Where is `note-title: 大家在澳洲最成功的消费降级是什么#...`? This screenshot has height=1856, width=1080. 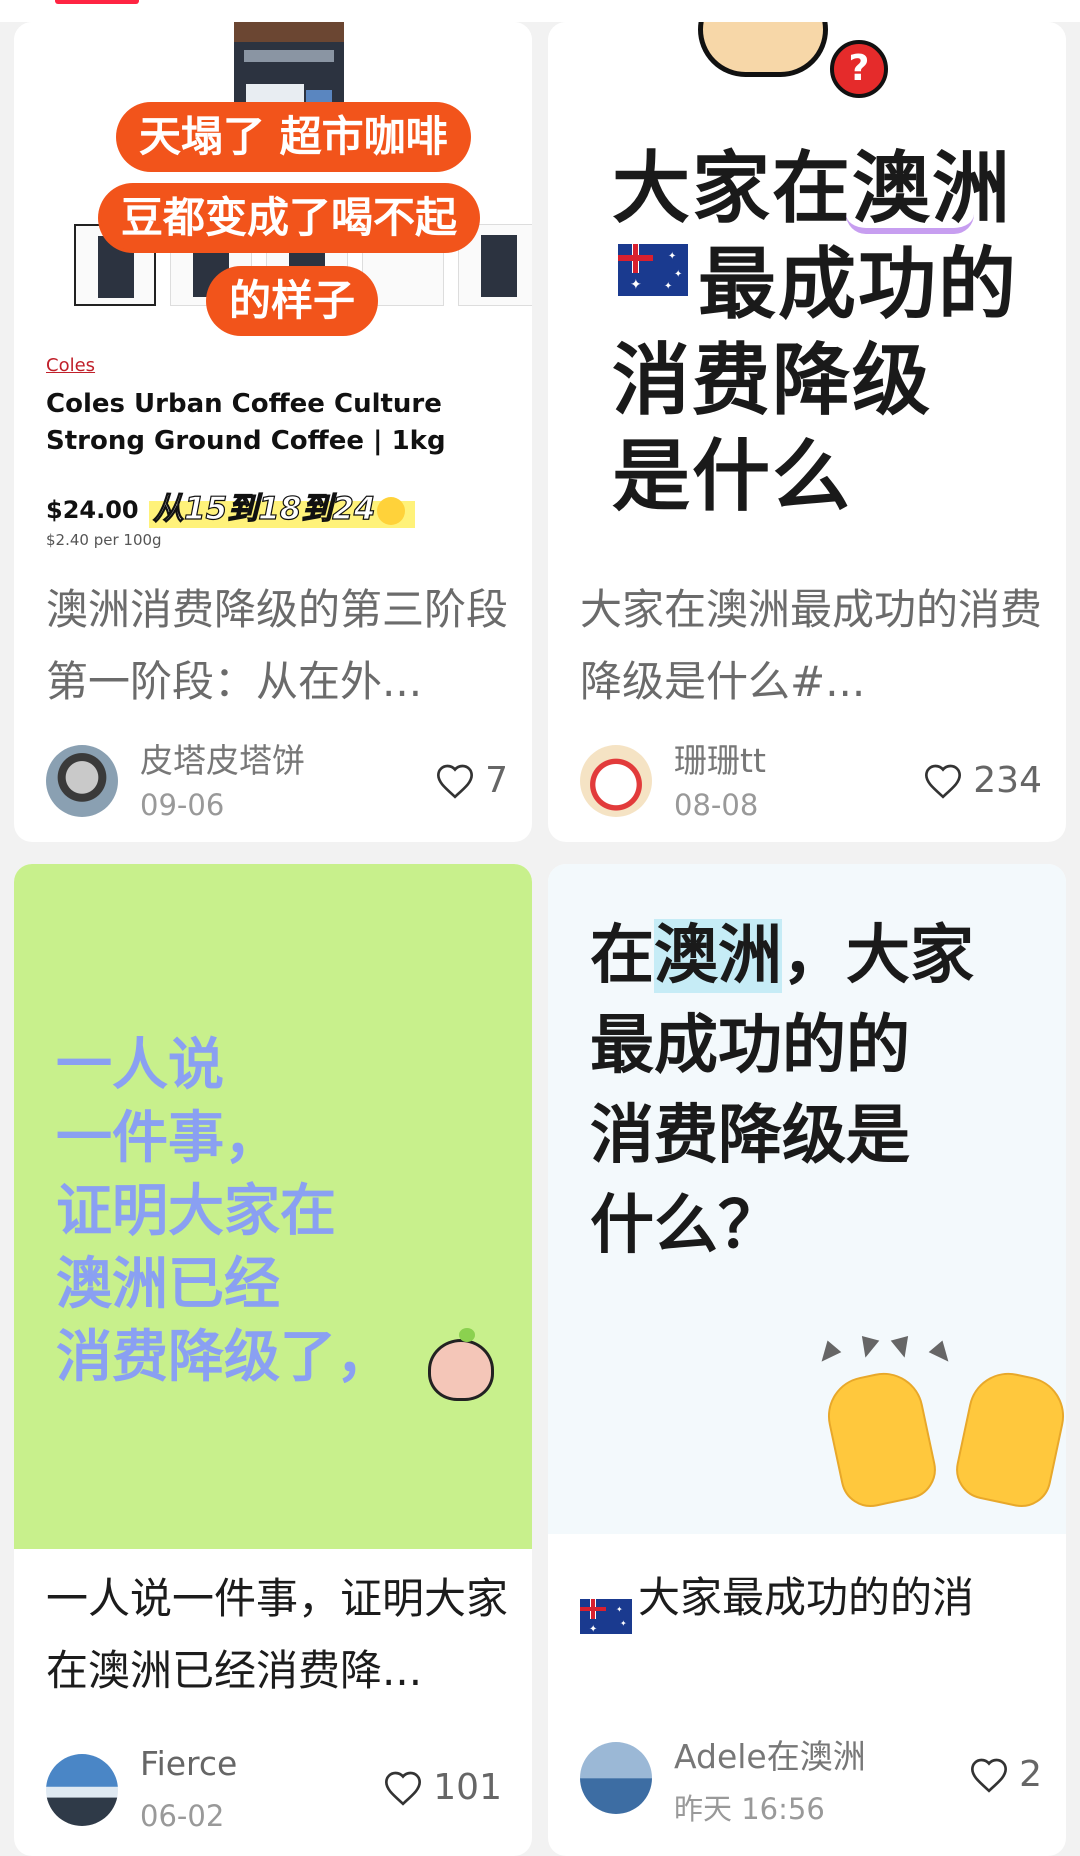
note-title: 大家在澳洲最成功的消费降级是什么#... is located at coordinates (811, 646).